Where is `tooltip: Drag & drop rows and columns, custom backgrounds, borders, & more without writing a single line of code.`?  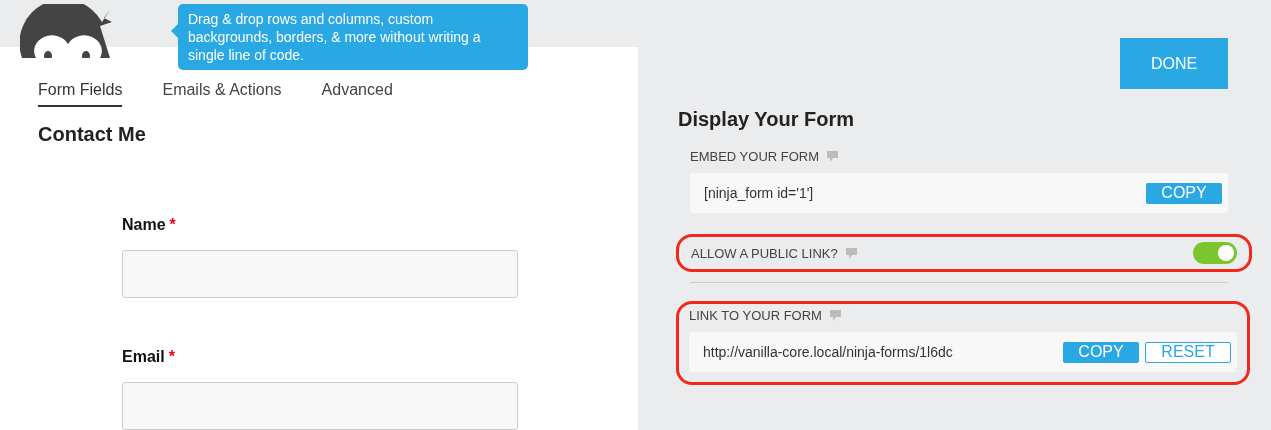
tooltip: Drag & drop rows and columns, custom backgrounds, borders, & more without writing a single line of code. is located at coordinates (353, 37).